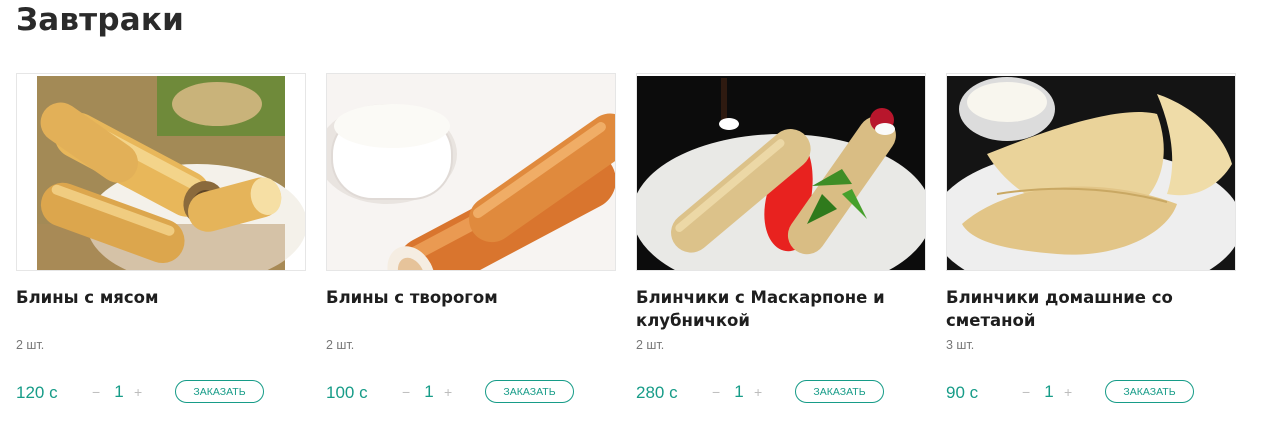 This screenshot has width=1265, height=437. What do you see at coordinates (962, 392) in the screenshot?
I see `product-price: 90 с` at bounding box center [962, 392].